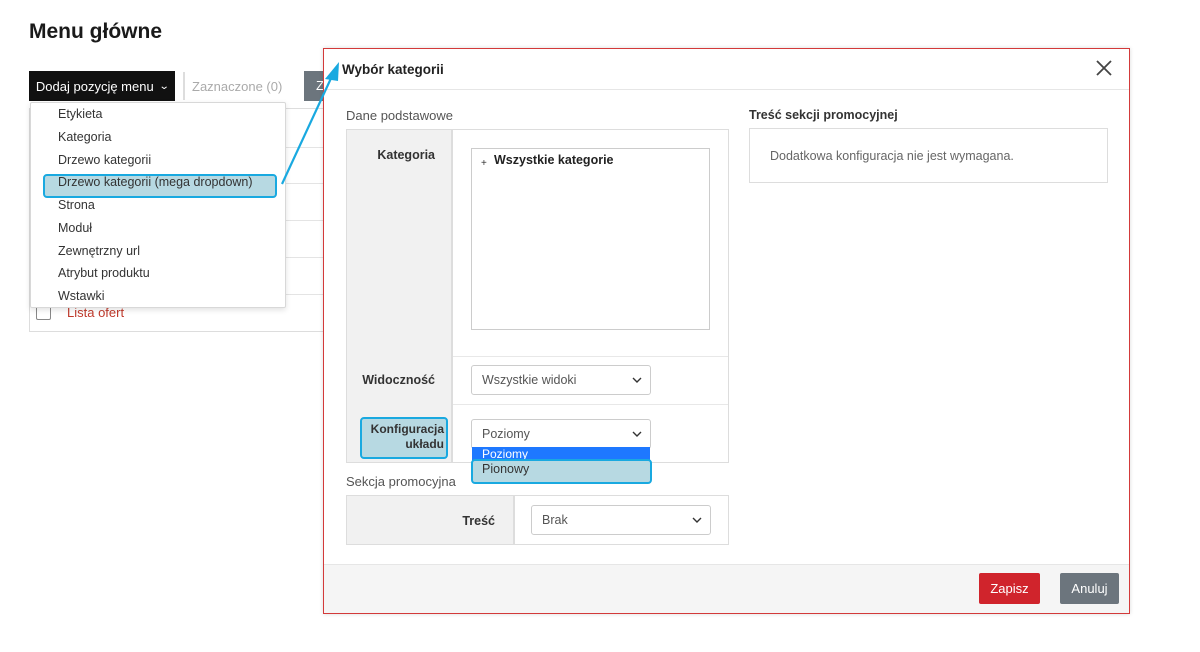  What do you see at coordinates (484, 163) in the screenshot?
I see `expand-icon: +` at bounding box center [484, 163].